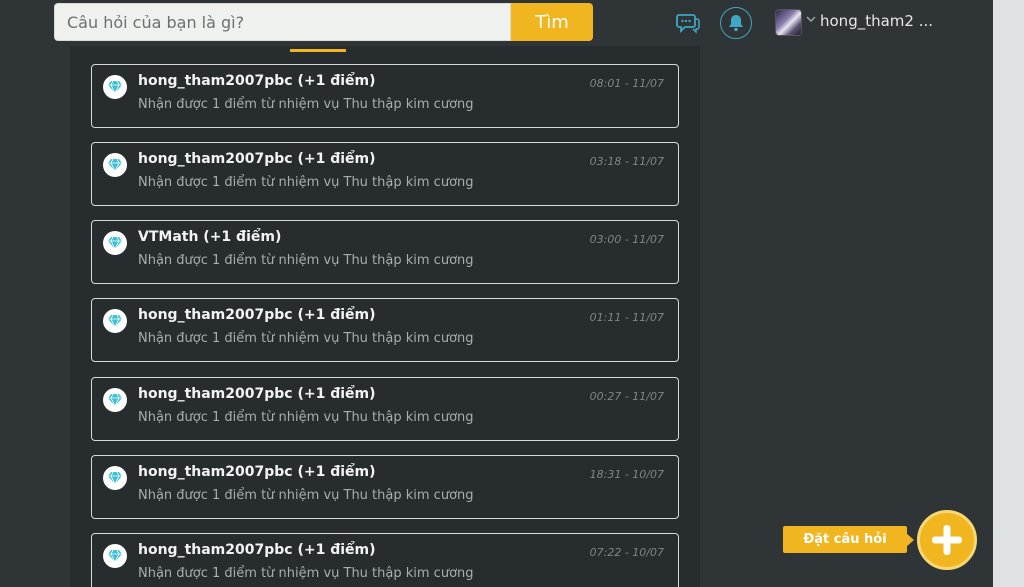 The height and width of the screenshot is (587, 1024). Describe the element at coordinates (626, 239) in the screenshot. I see `notification-timestamp: 03:00 - 11/07` at that location.